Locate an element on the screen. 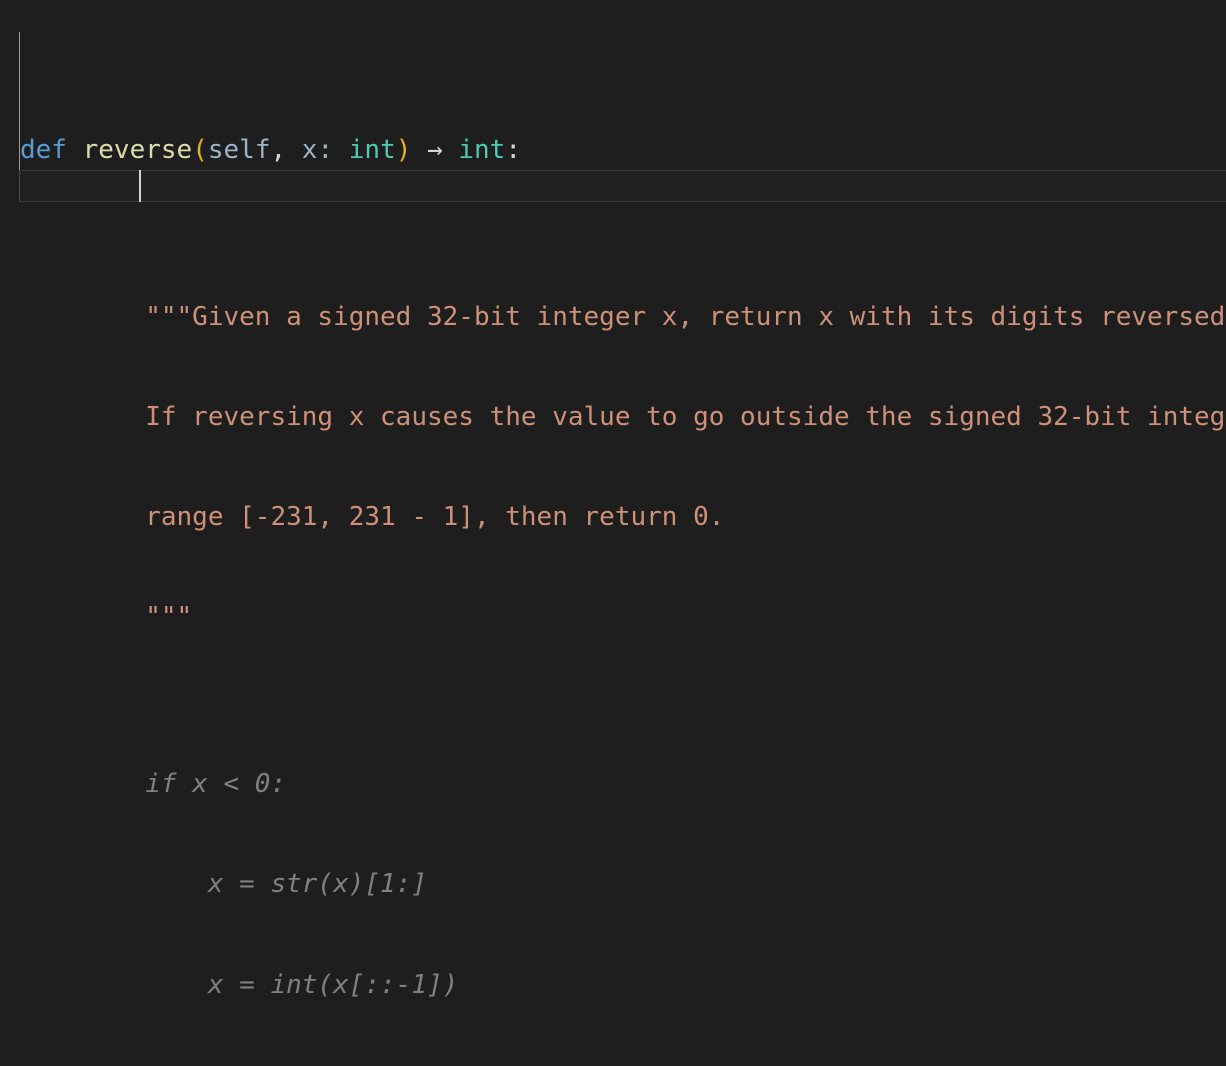 This screenshot has height=1066, width=1226. close-paren: ) is located at coordinates (403, 149).